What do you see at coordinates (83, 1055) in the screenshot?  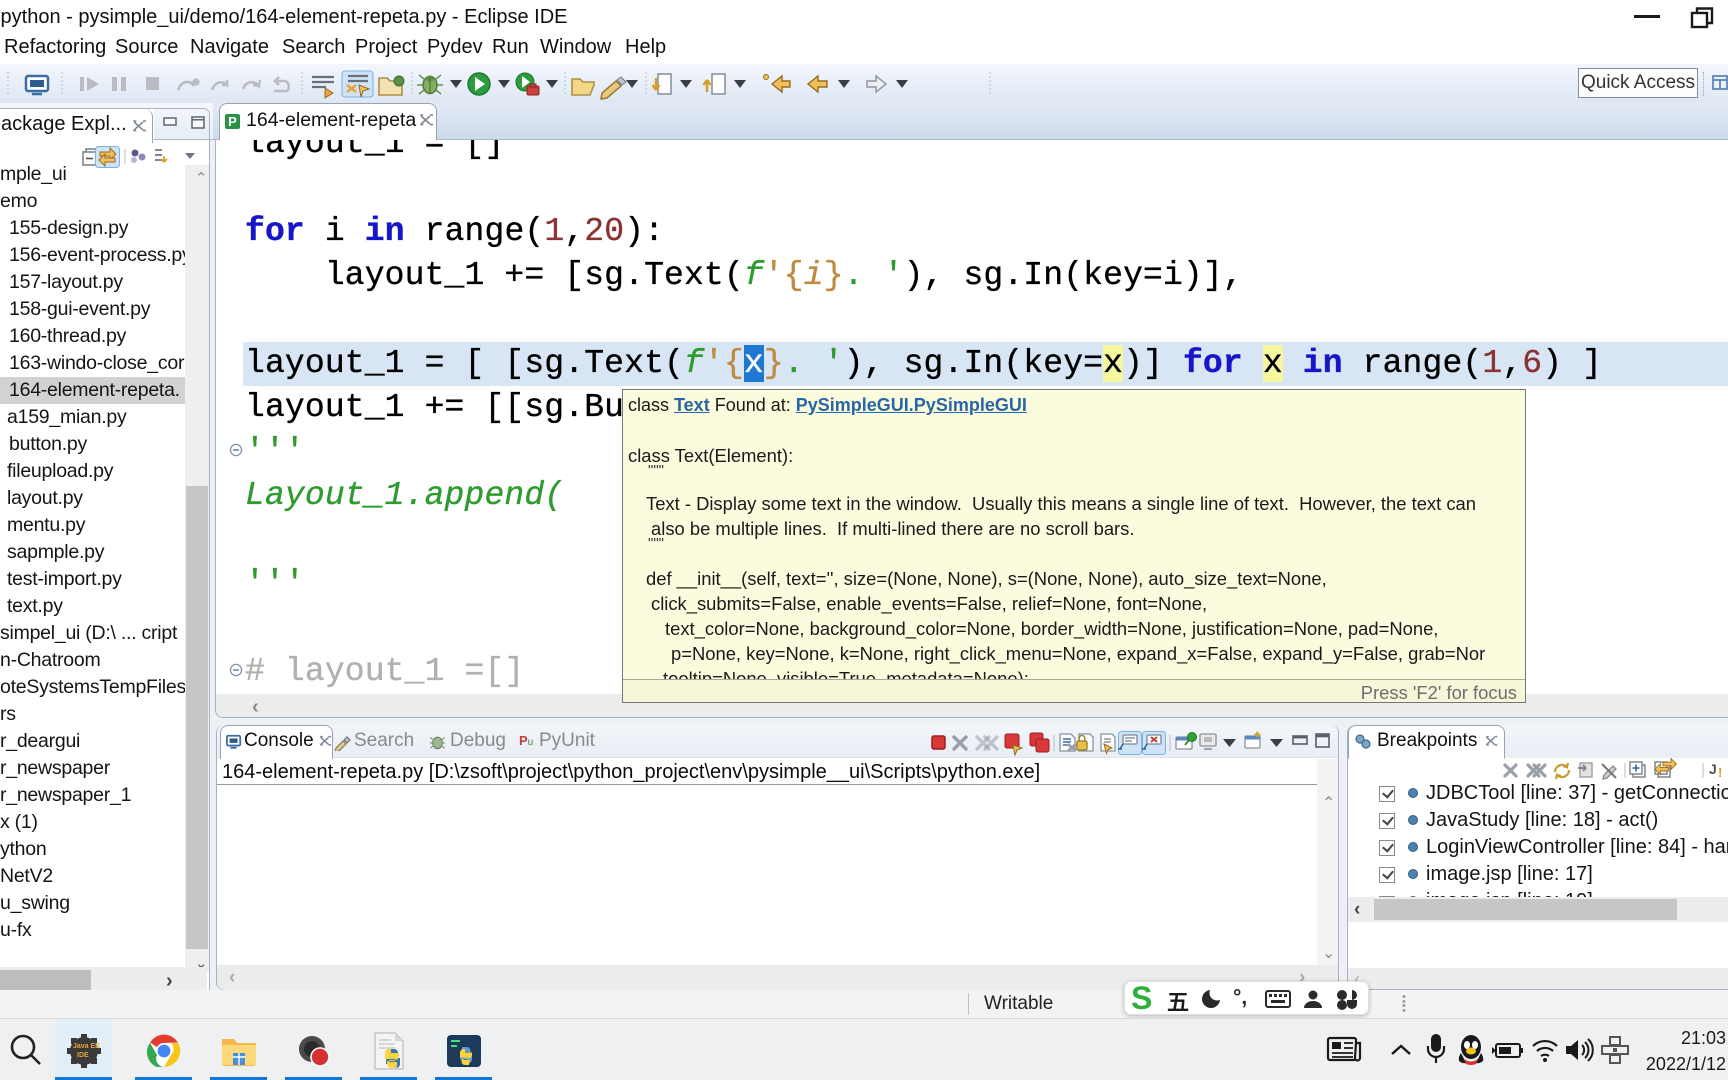 I see `svg-text: IDE` at bounding box center [83, 1055].